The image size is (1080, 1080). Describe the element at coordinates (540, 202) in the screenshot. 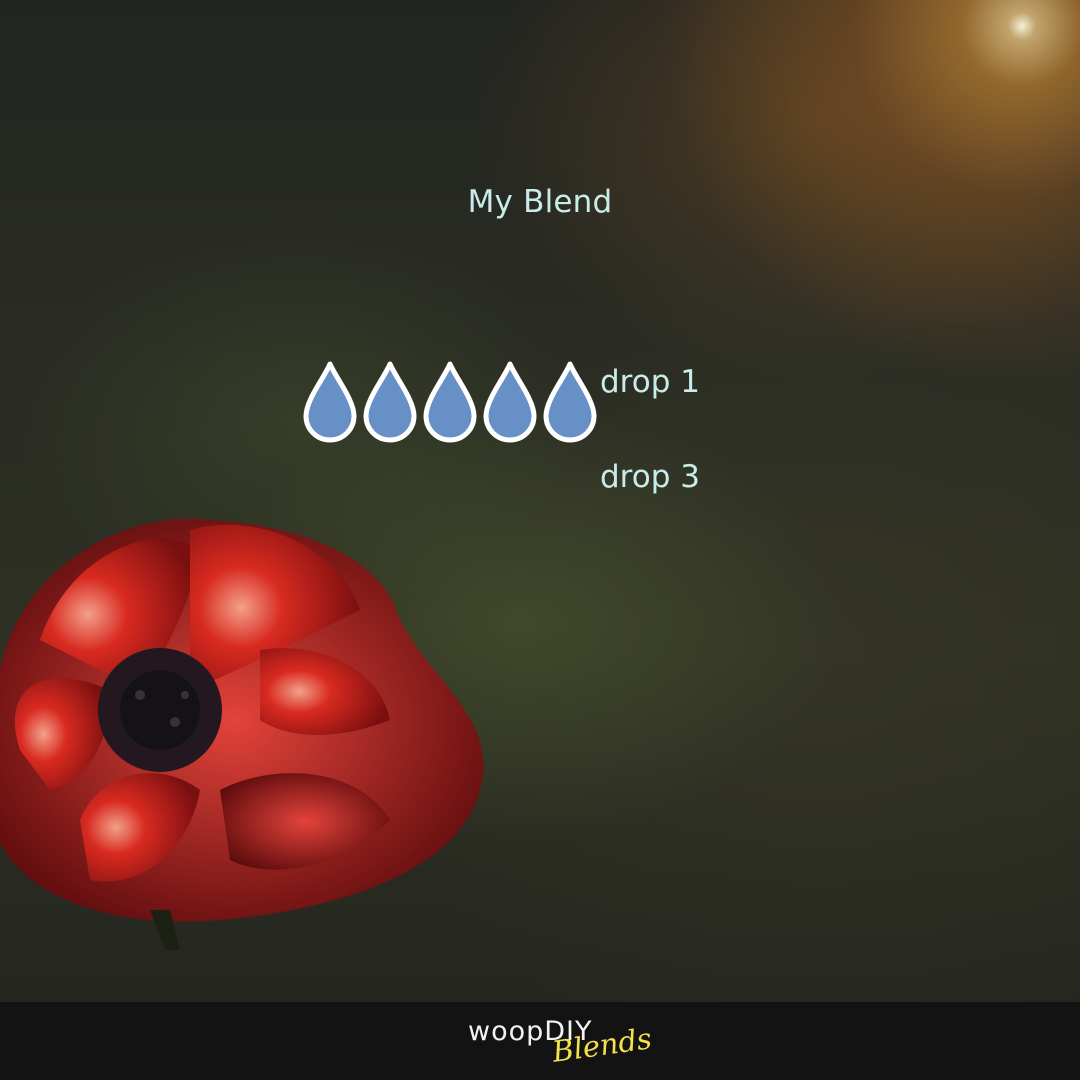

I see `blend-title: My Blend` at that location.